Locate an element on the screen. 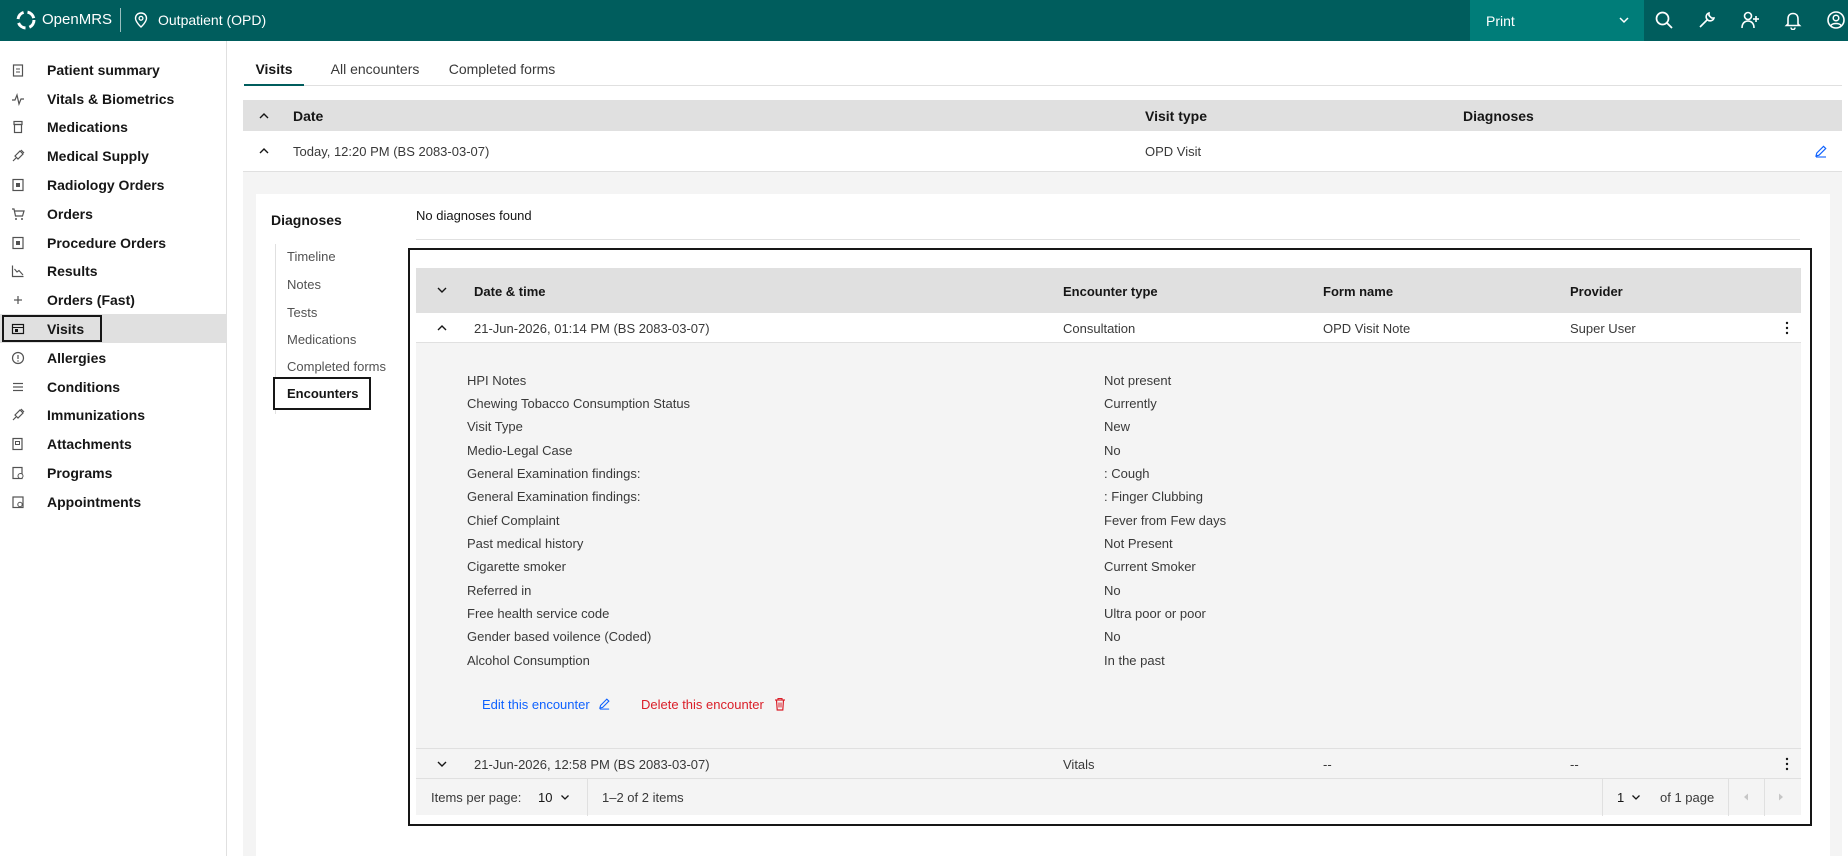 The height and width of the screenshot is (856, 1848). nav-label: Vitals & Biometrics is located at coordinates (111, 99).